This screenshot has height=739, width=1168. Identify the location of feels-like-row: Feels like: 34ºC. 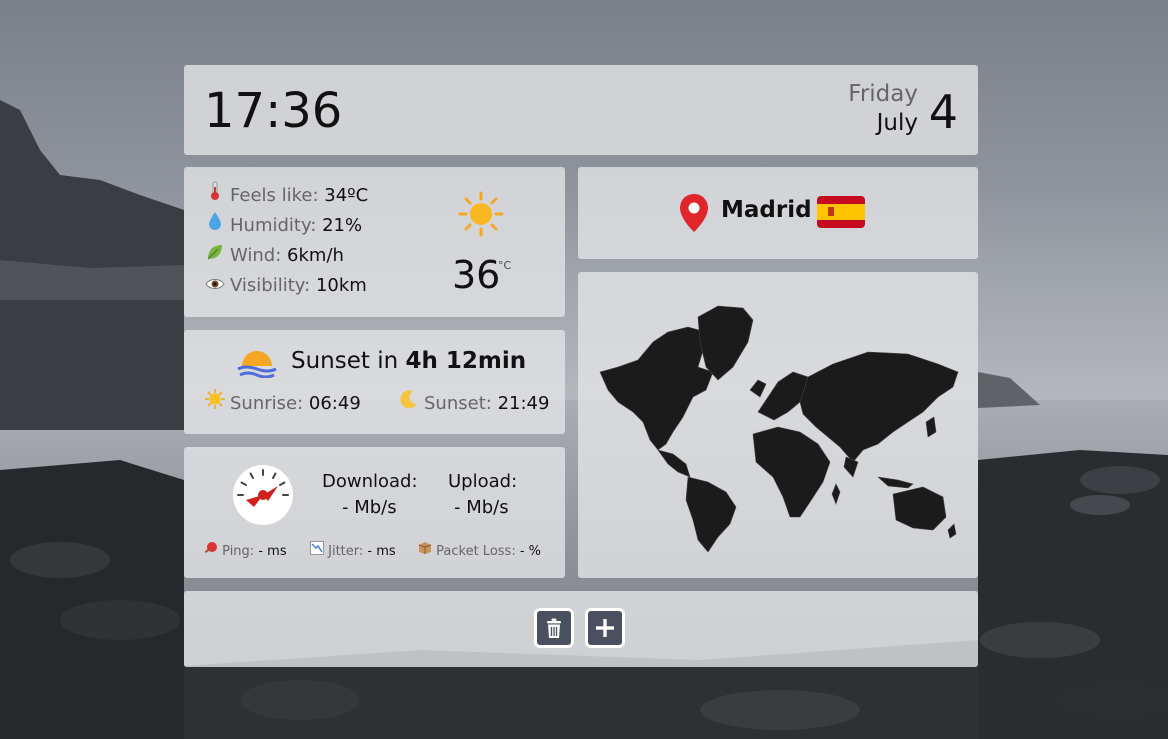
(286, 196).